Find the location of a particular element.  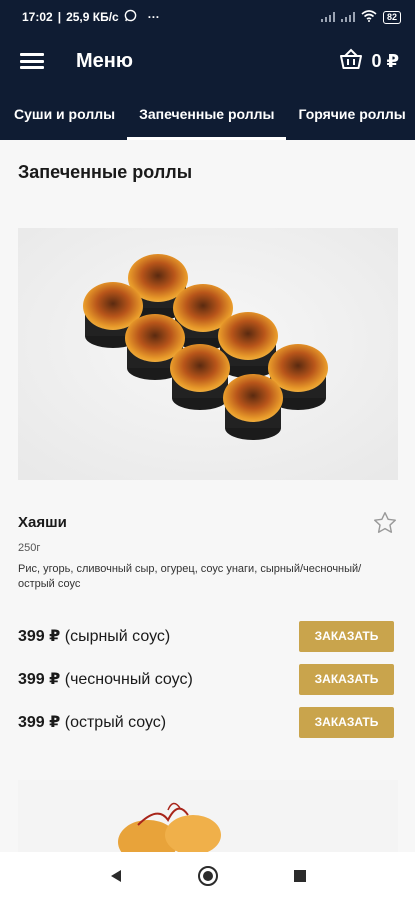

status-more-dots: ··· is located at coordinates (153, 17).